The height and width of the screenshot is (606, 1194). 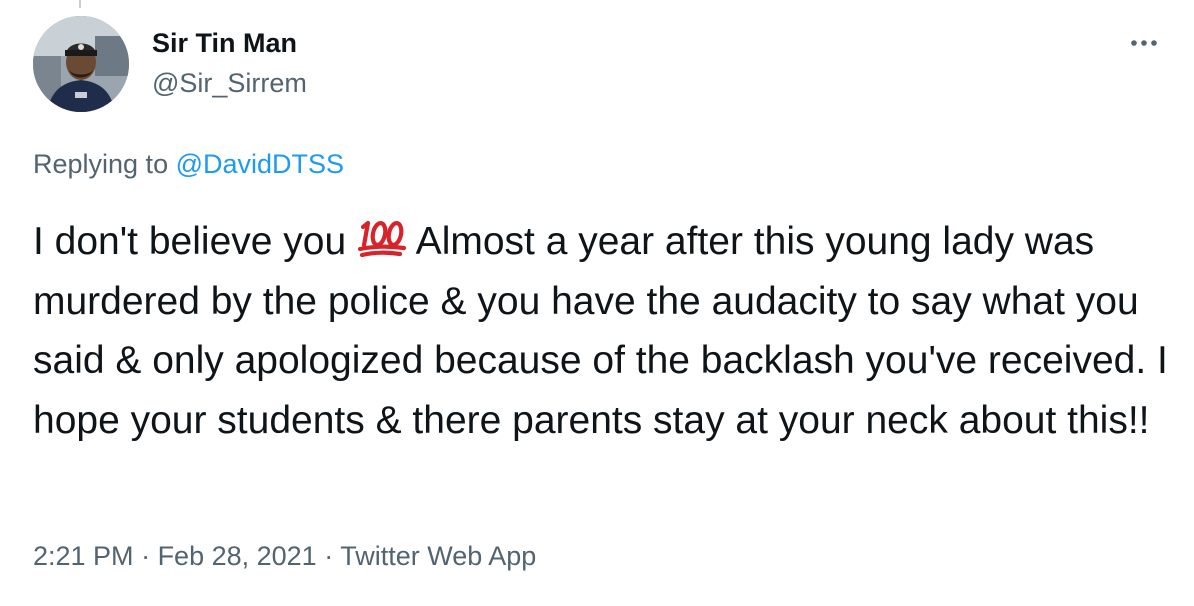 What do you see at coordinates (83, 556) in the screenshot?
I see `tweet-time: 2:21 PM` at bounding box center [83, 556].